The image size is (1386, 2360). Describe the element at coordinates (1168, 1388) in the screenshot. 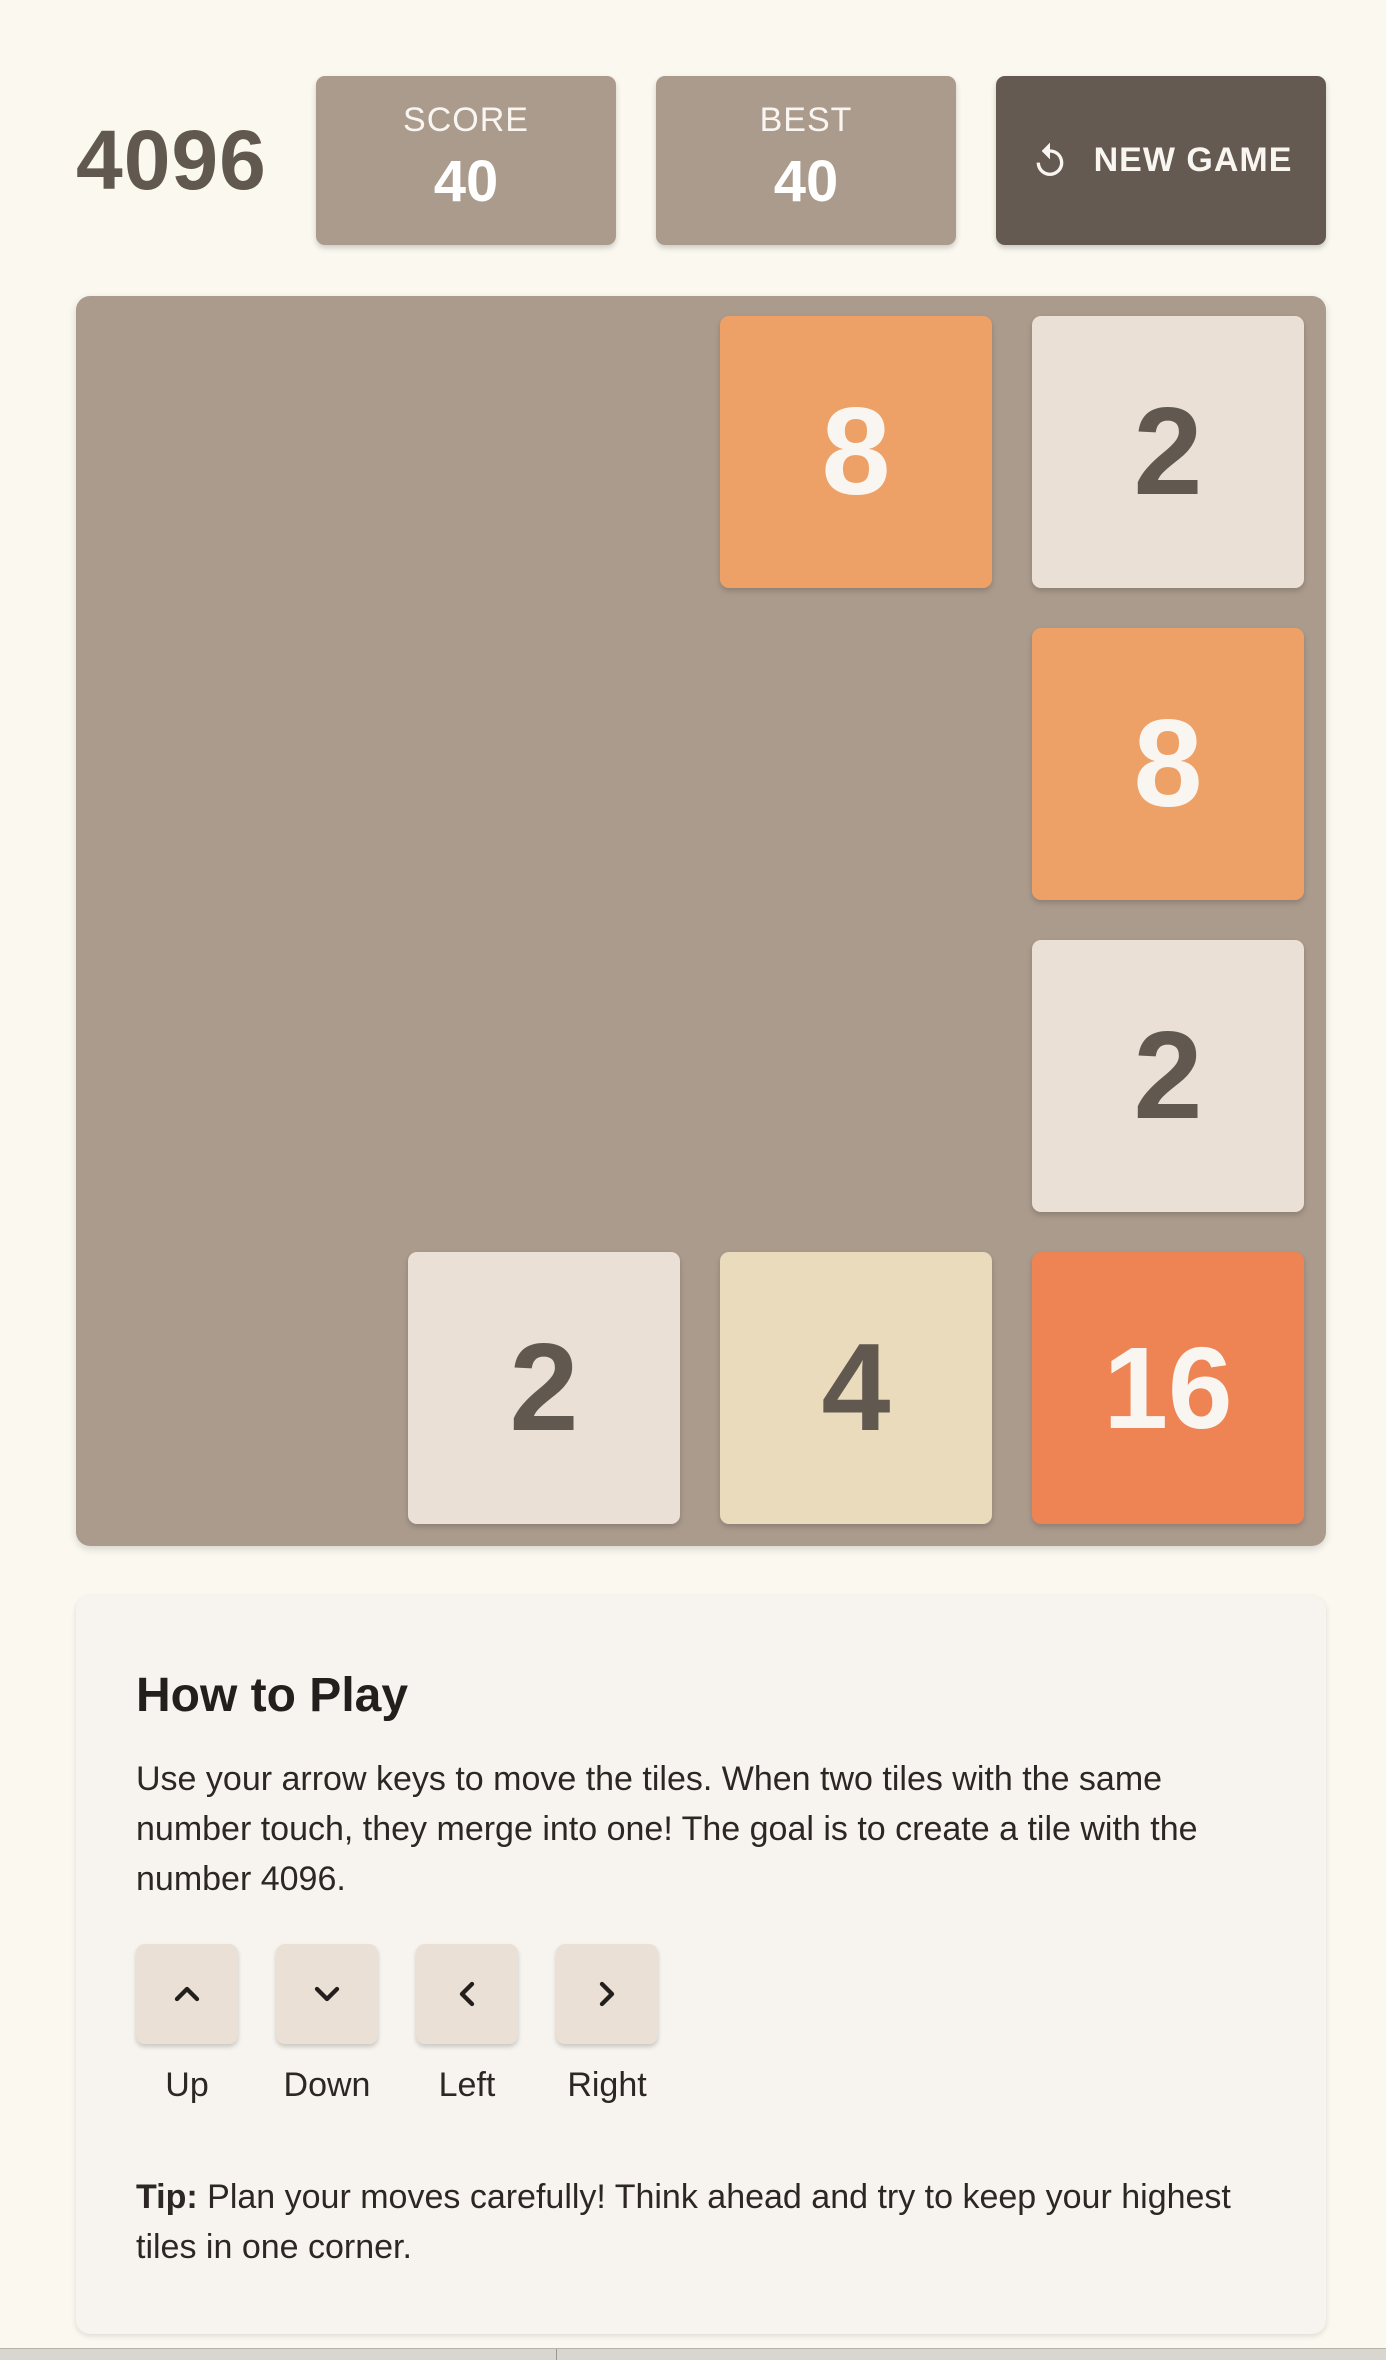

I see `tile-16: 16` at that location.